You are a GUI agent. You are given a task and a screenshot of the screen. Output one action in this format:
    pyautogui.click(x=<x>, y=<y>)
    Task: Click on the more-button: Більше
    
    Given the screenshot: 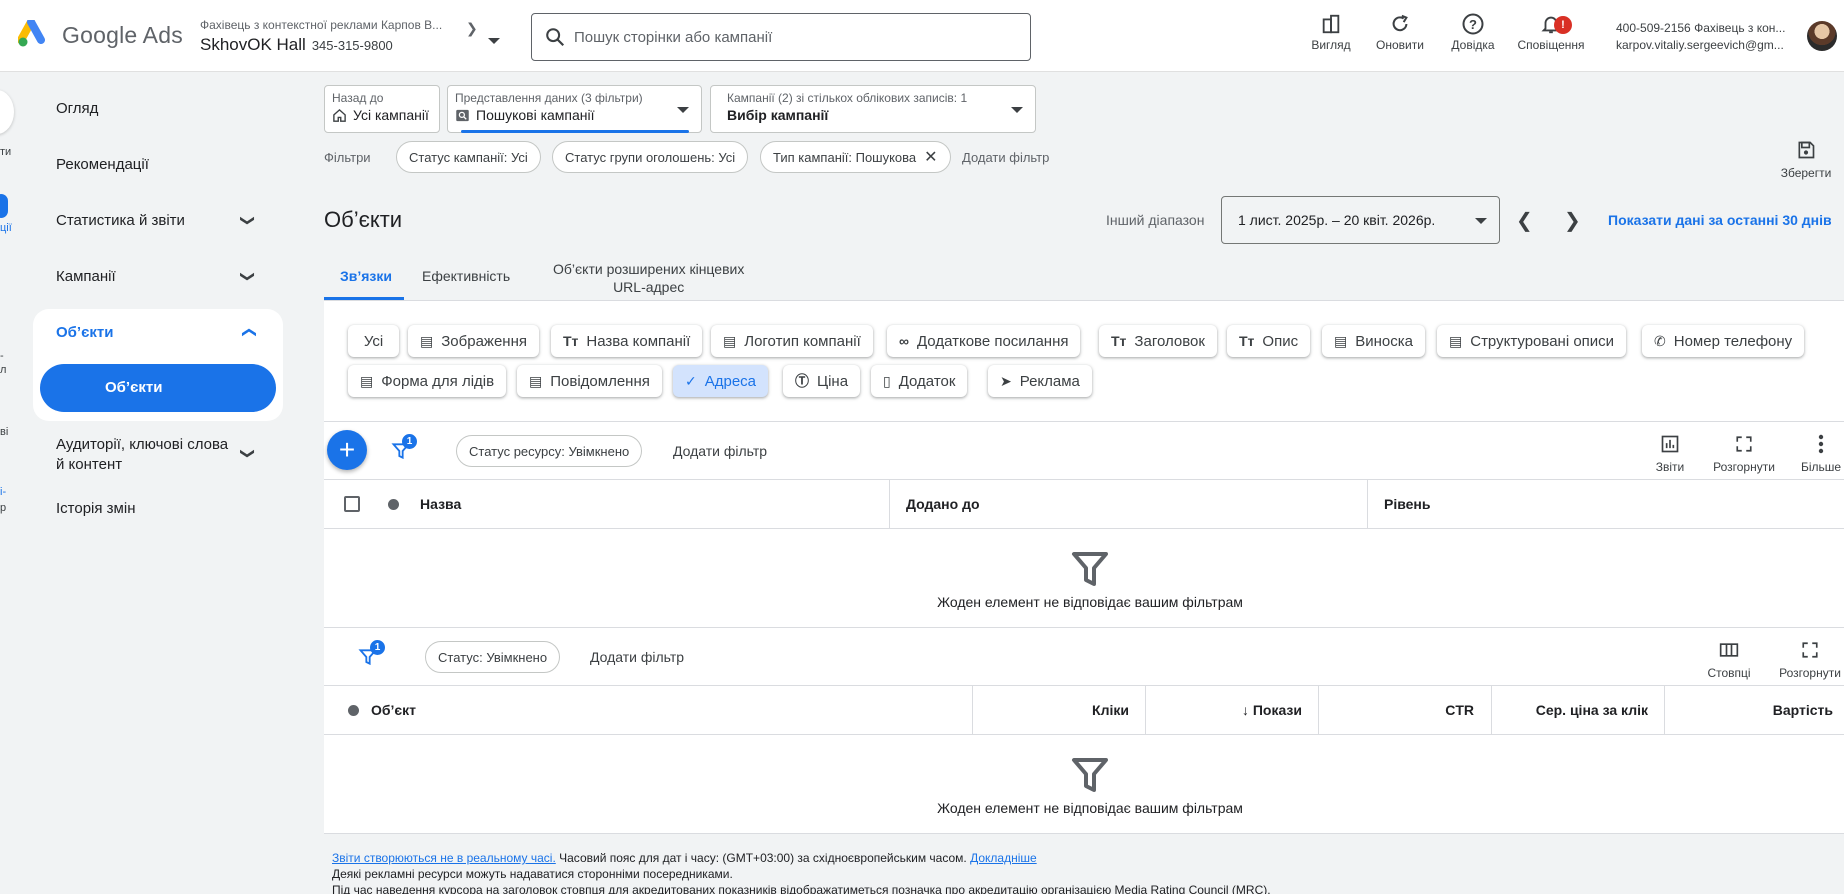 What is the action you would take?
    pyautogui.click(x=1815, y=453)
    